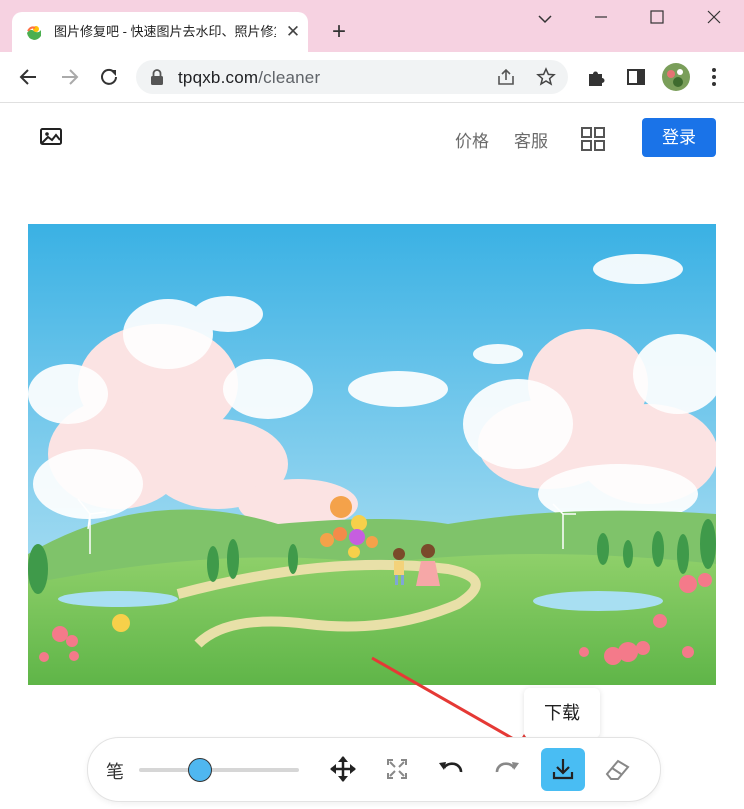 This screenshot has width=744, height=809. I want to click on maximize-icon, so click(657, 20).